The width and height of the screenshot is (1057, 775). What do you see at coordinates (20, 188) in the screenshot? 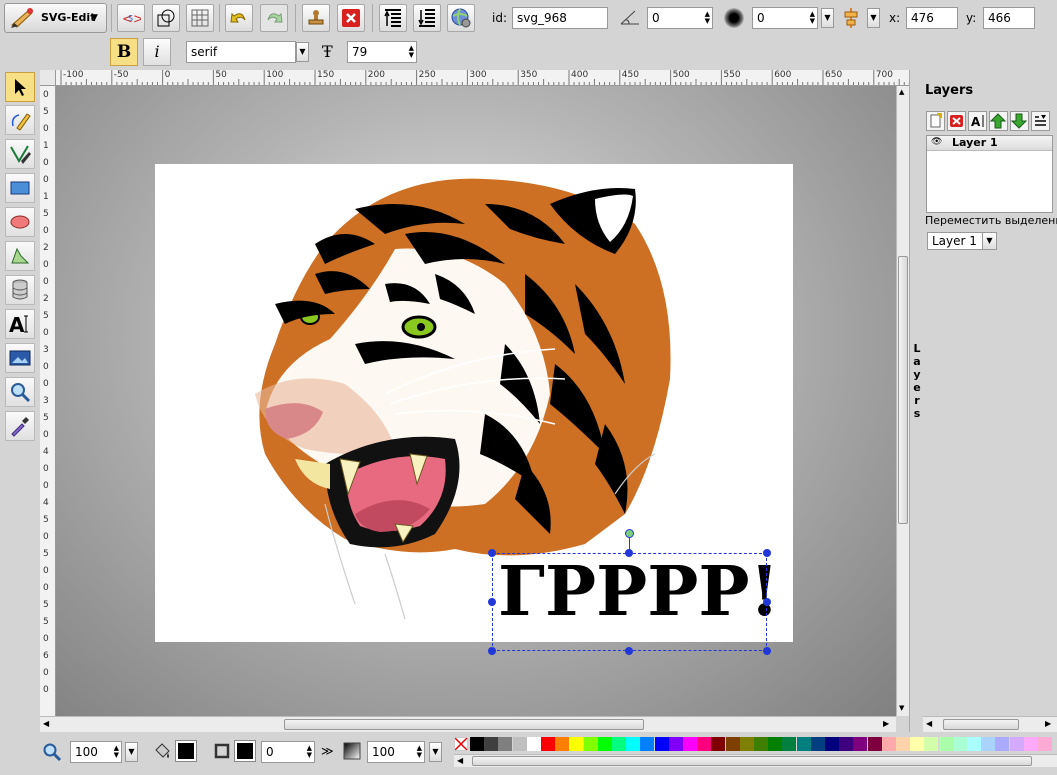
I see `rect-tool` at bounding box center [20, 188].